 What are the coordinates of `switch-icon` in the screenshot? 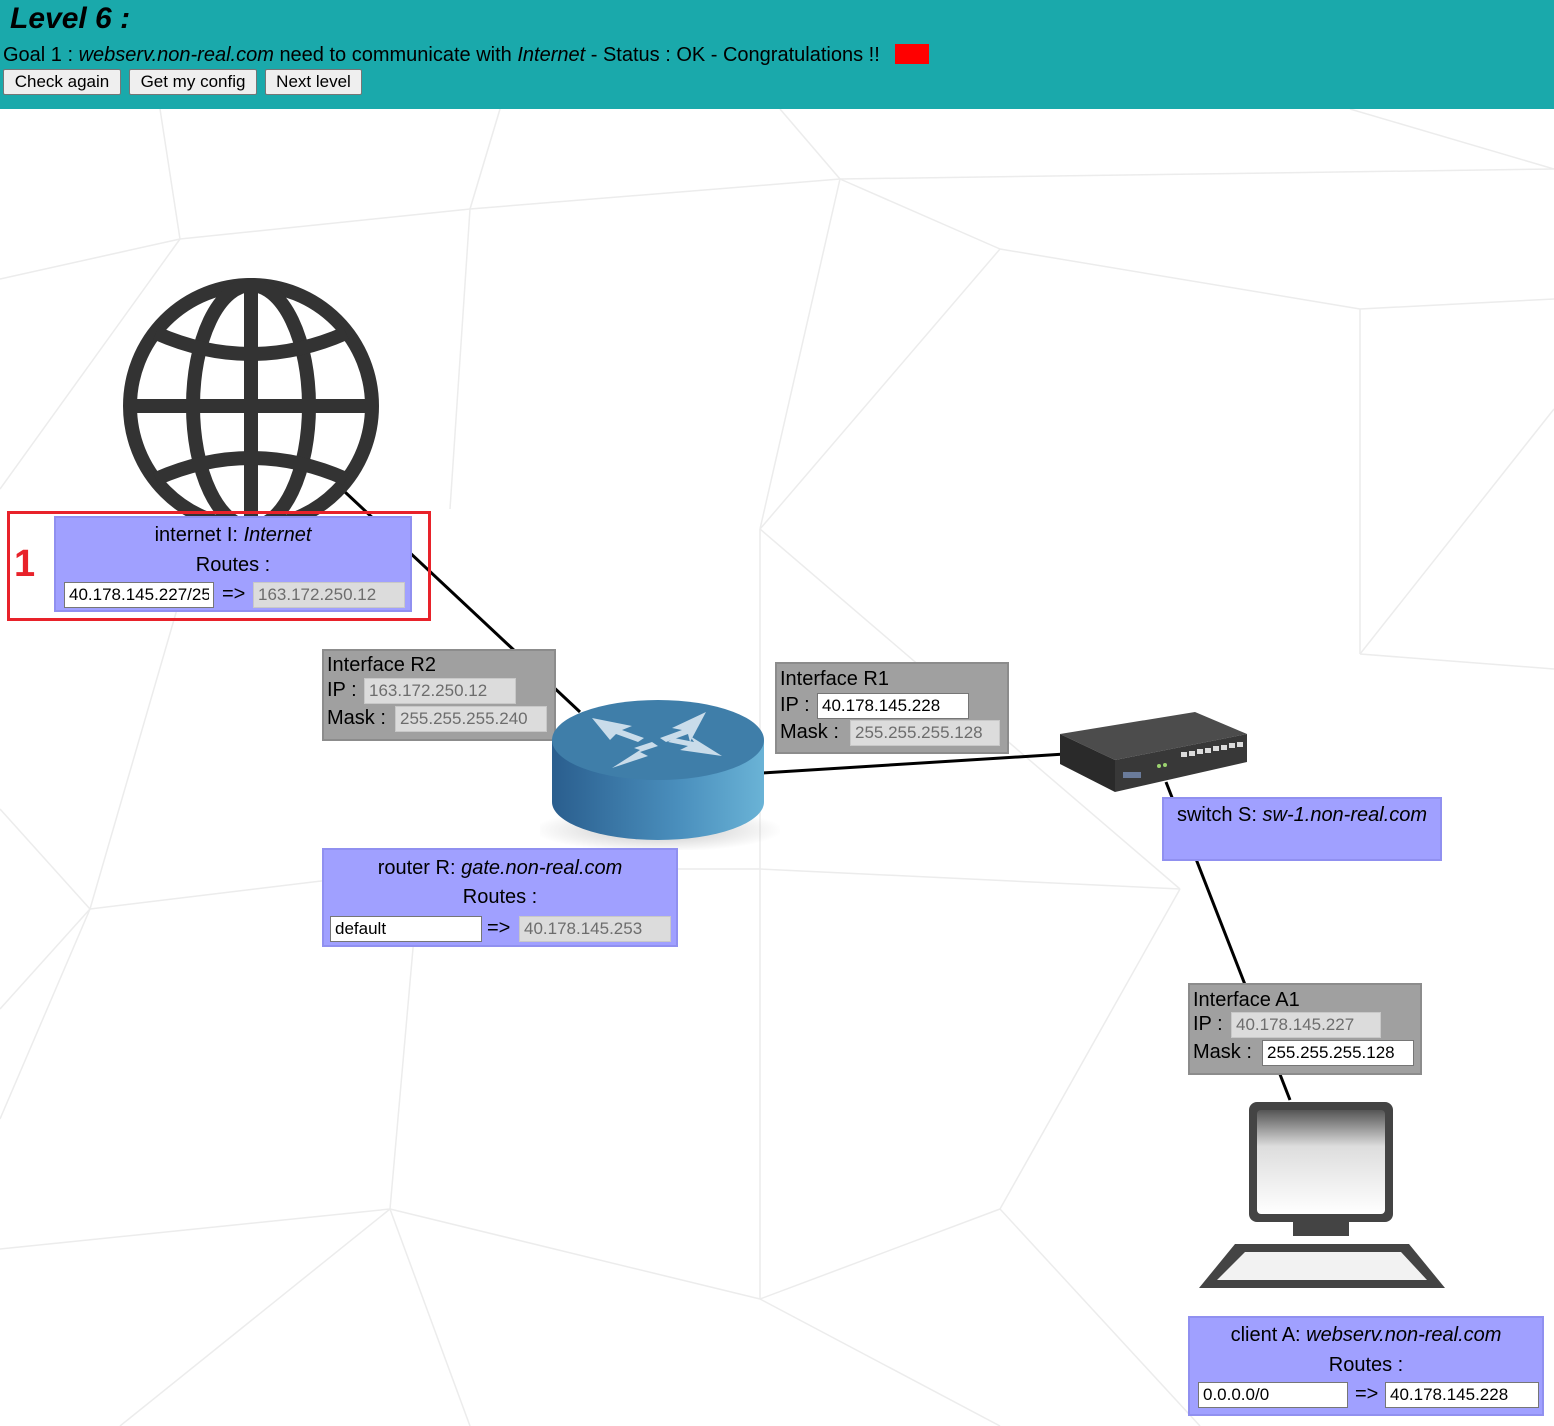 It's located at (1153, 752).